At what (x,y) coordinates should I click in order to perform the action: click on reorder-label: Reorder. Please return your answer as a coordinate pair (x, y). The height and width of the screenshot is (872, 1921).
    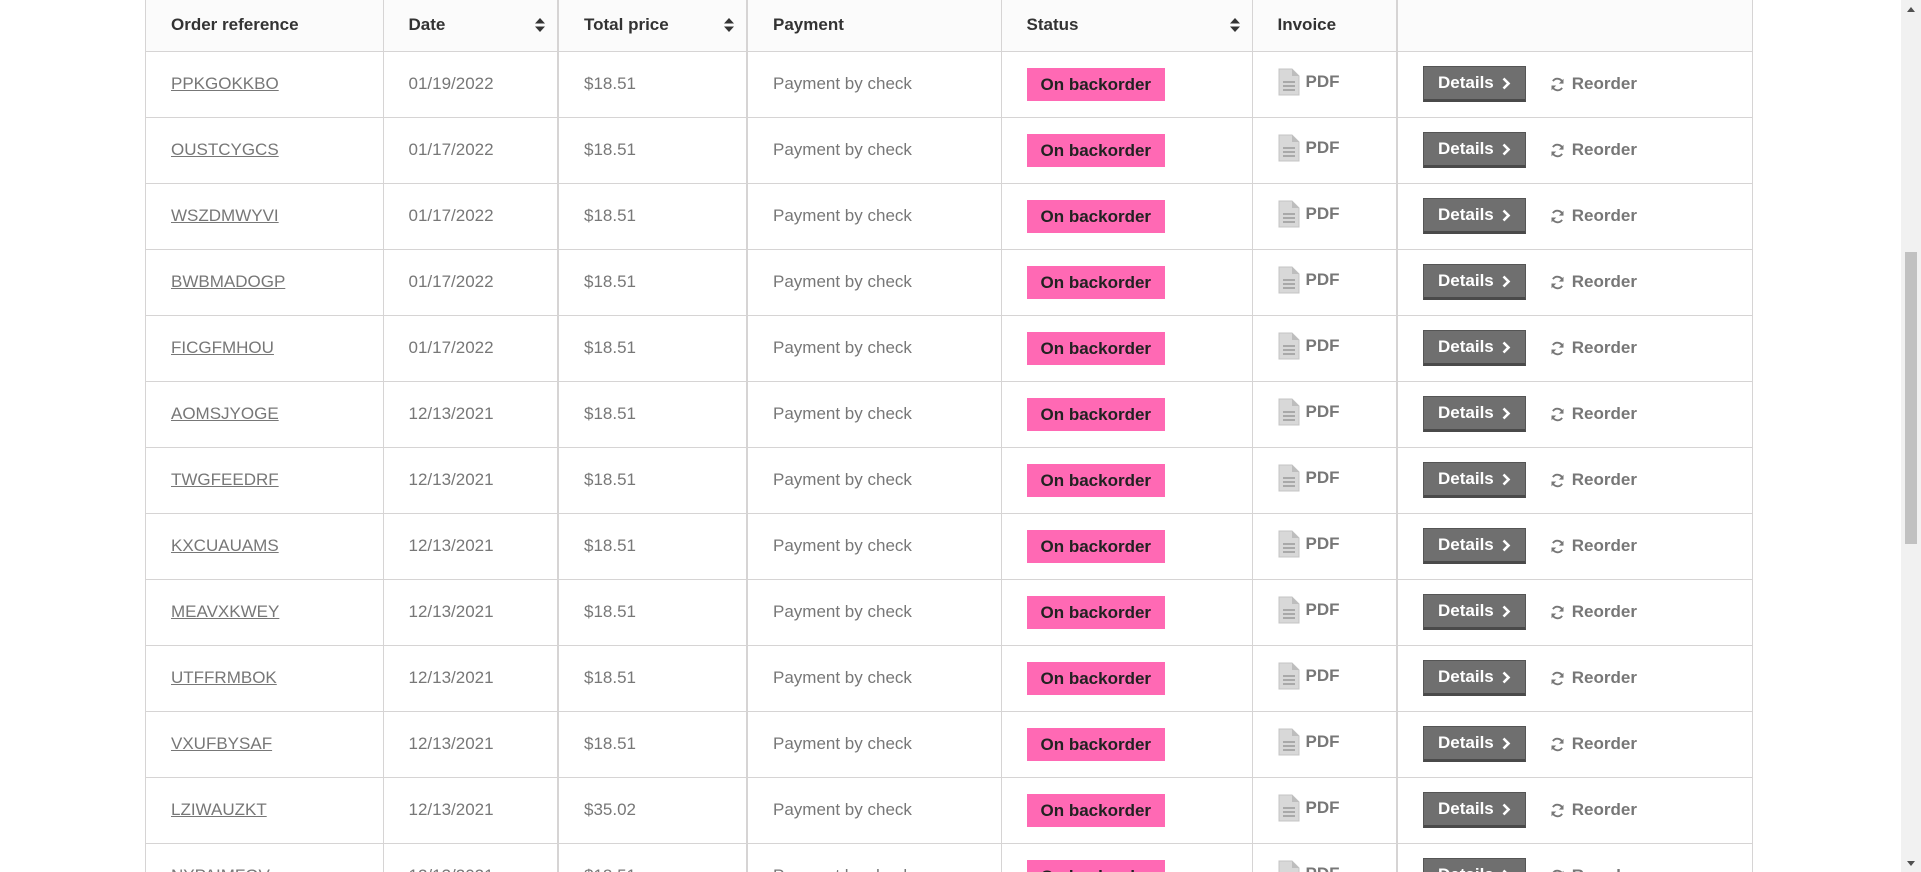
    Looking at the image, I should click on (1604, 215).